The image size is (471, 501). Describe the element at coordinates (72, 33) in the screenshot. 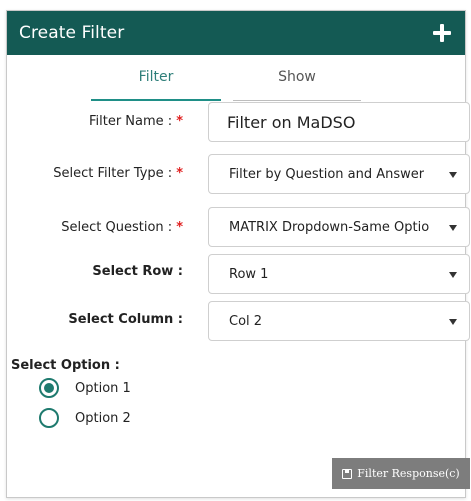

I see `panel-title: Create Filter` at that location.